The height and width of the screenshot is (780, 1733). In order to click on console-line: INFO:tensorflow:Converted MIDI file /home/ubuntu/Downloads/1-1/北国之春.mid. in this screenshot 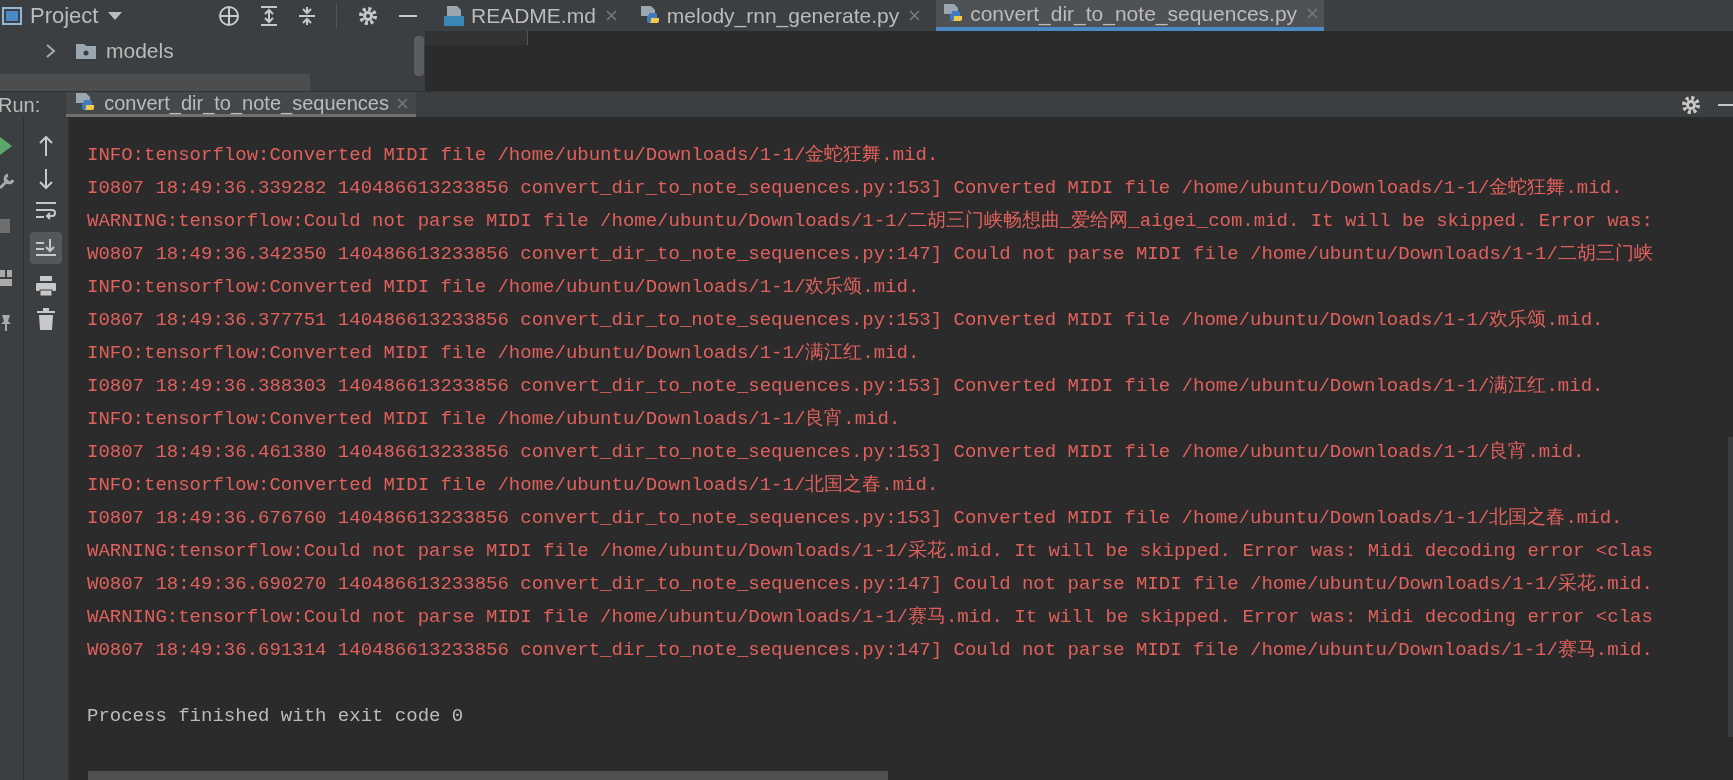, I will do `click(513, 485)`.